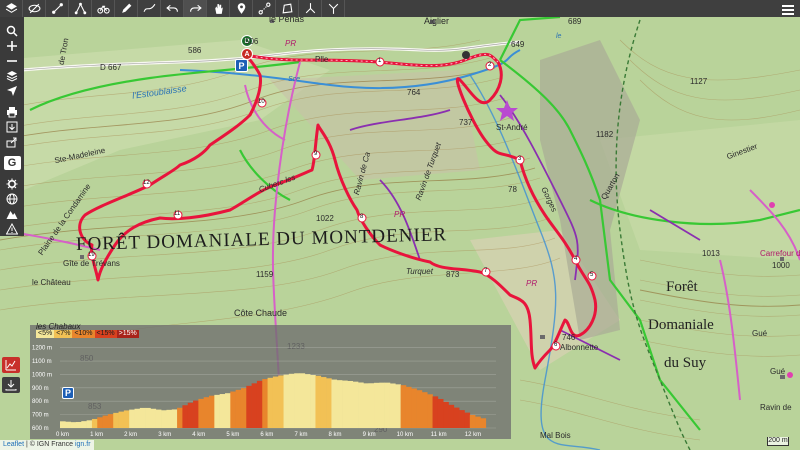 This screenshot has width=800, height=450. What do you see at coordinates (466, 122) in the screenshot?
I see `spot-elevation: 737` at bounding box center [466, 122].